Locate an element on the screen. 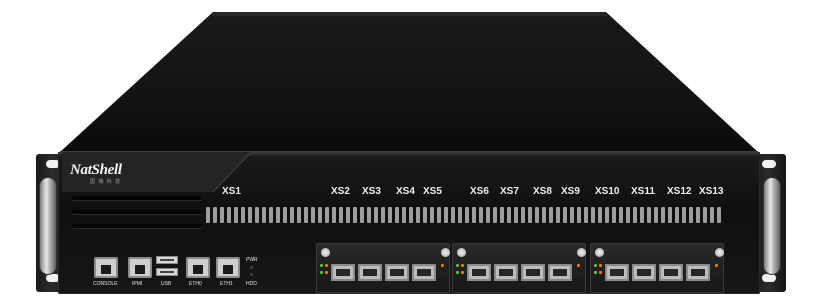 The image size is (820, 307). port-label-xs2: XS2 is located at coordinates (340, 191).